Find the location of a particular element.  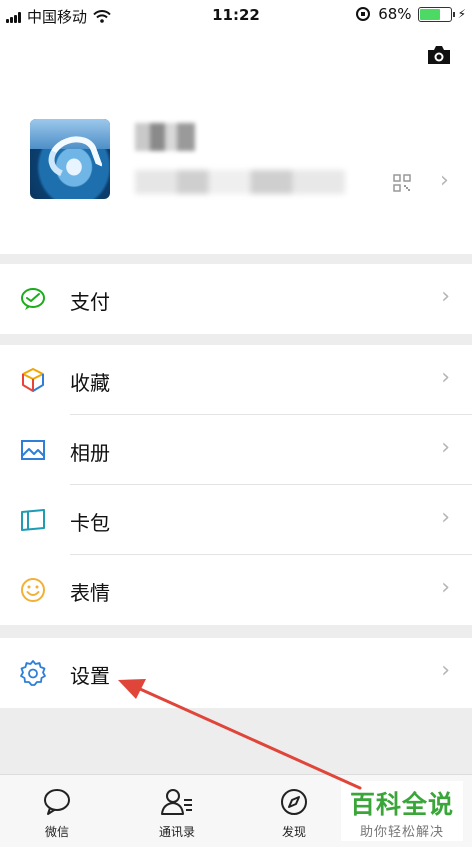

tab-label: 发现 is located at coordinates (293, 832).